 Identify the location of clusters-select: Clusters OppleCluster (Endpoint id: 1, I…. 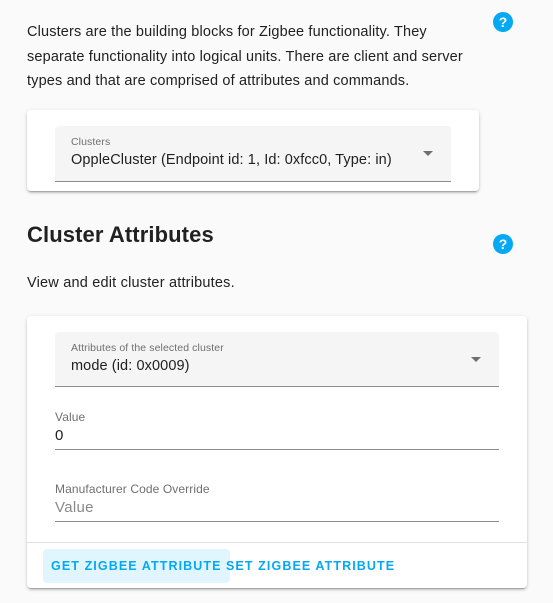
(253, 154).